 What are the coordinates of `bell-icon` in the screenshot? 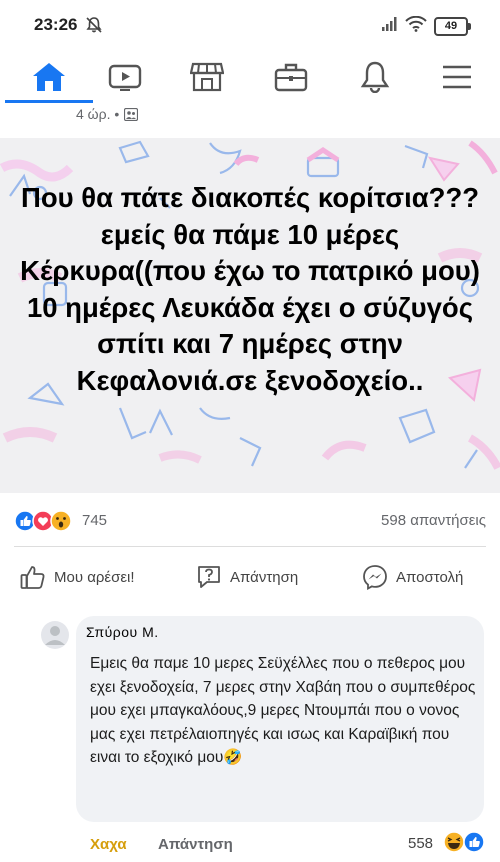 It's located at (375, 77).